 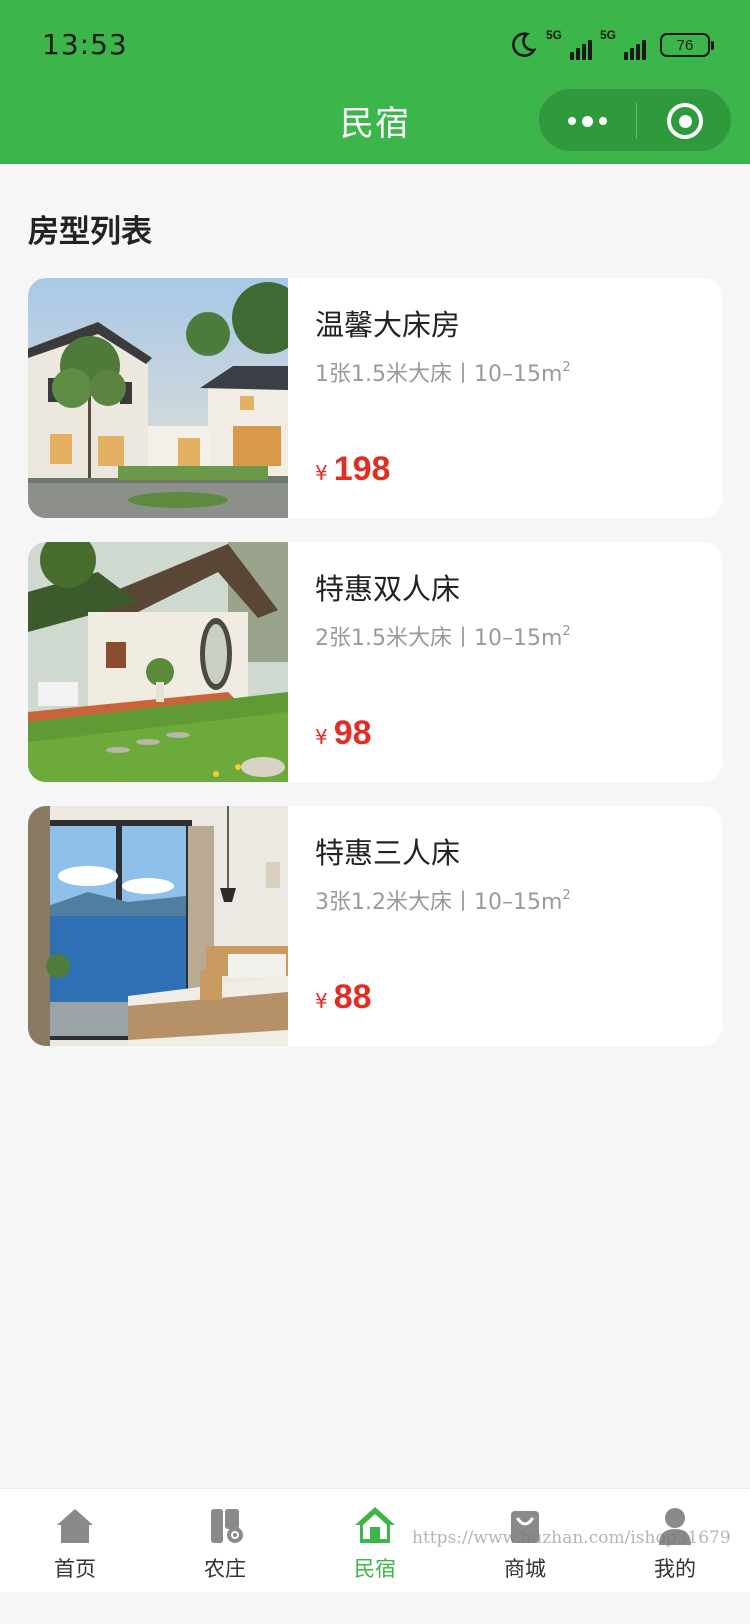 I want to click on tab-label: 商城, so click(x=525, y=1569).